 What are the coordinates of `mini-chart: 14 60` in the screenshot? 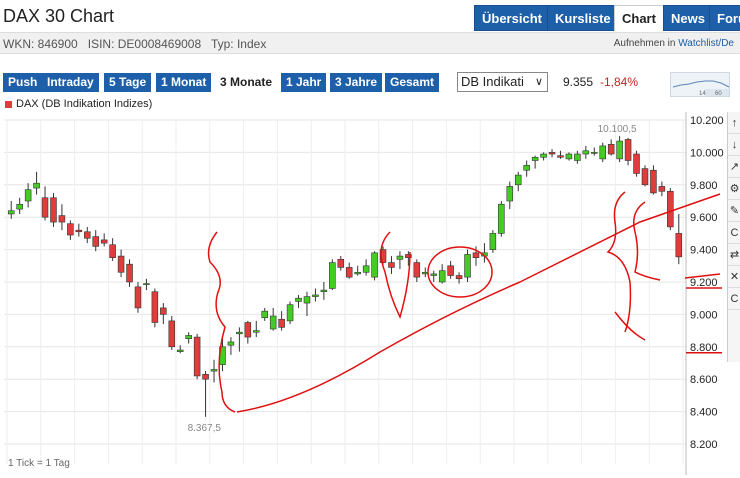 It's located at (700, 84).